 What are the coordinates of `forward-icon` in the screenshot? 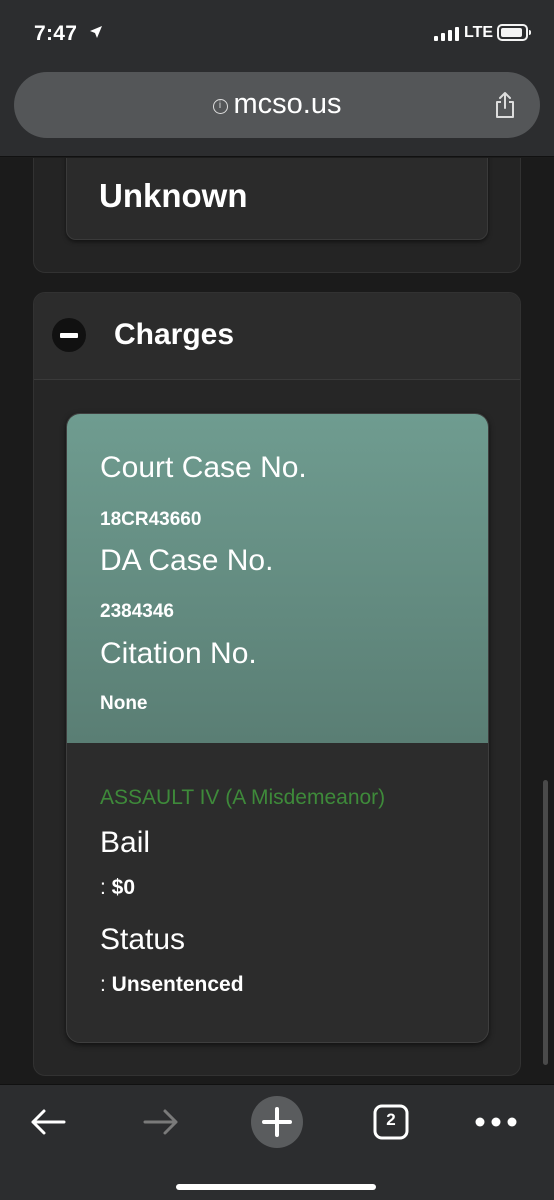 It's located at (160, 1122).